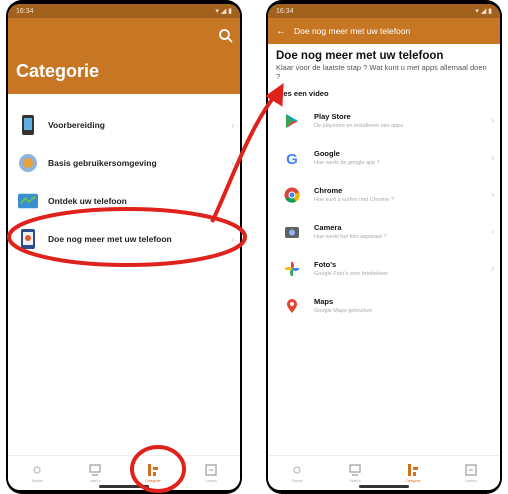  Describe the element at coordinates (328, 190) in the screenshot. I see `video-title: Chrome` at that location.